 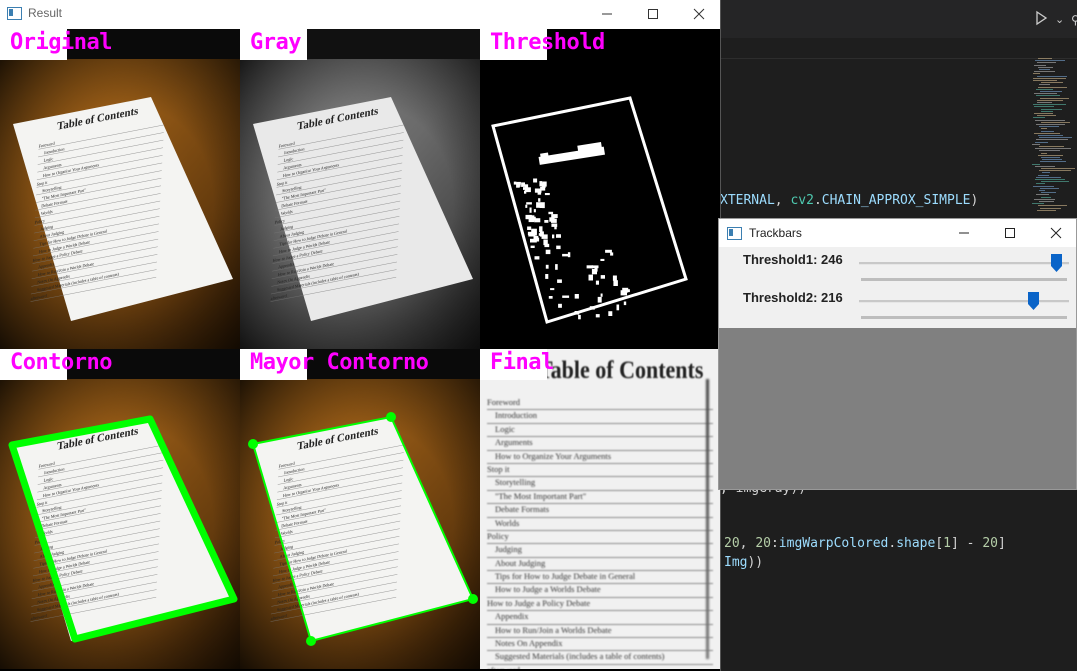 What do you see at coordinates (600, 457) in the screenshot?
I see `final-entry: How to Organize Your Arguments` at bounding box center [600, 457].